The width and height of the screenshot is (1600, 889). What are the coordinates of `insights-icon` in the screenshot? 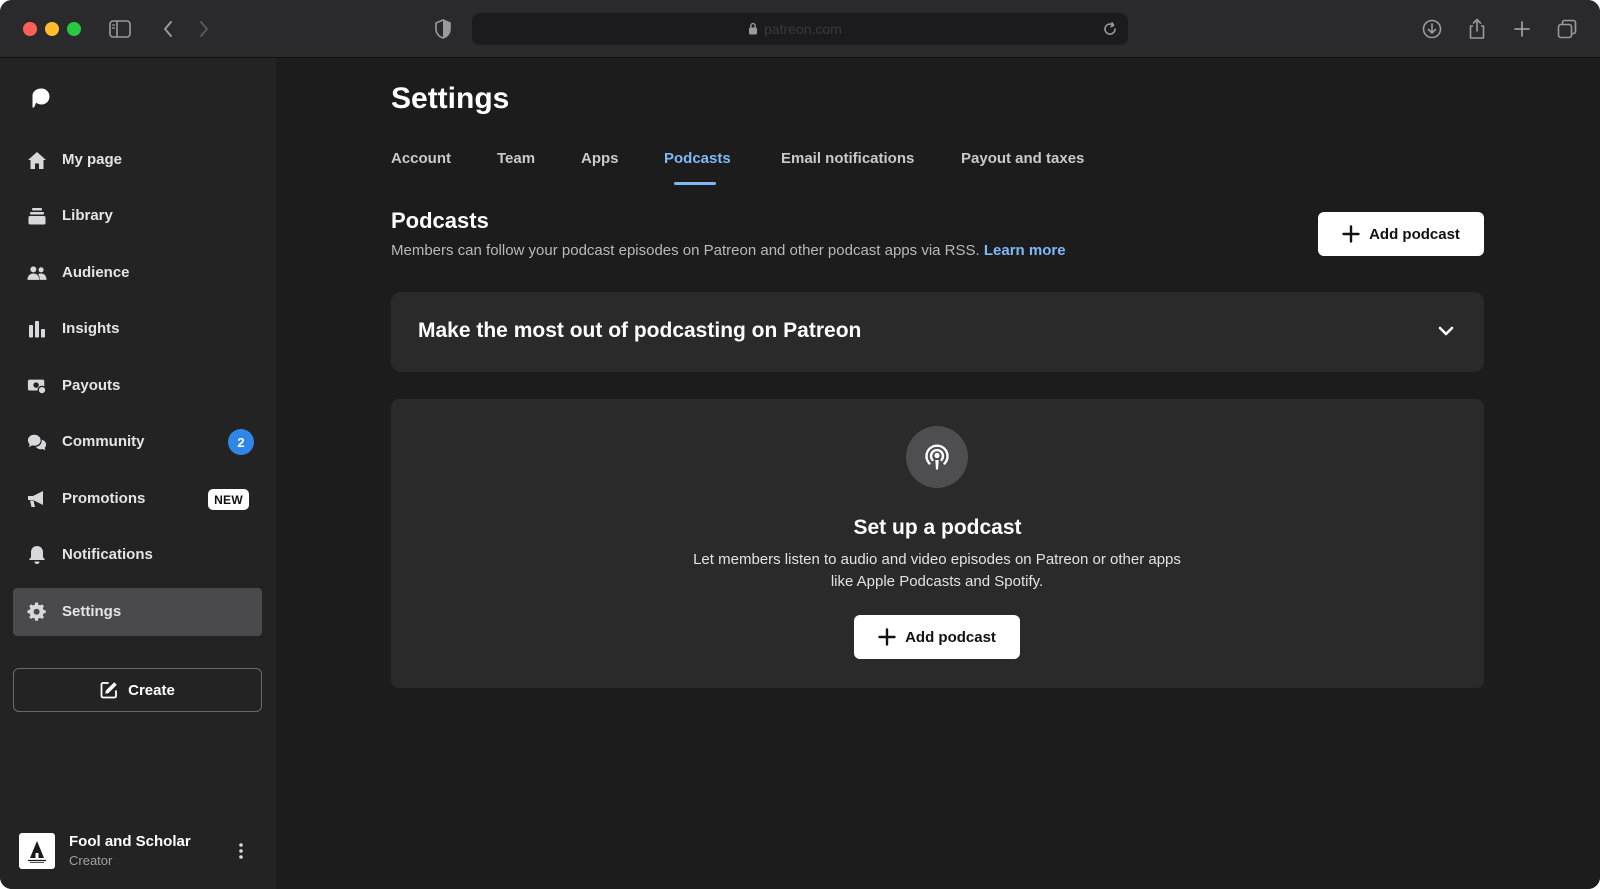 It's located at (37, 329).